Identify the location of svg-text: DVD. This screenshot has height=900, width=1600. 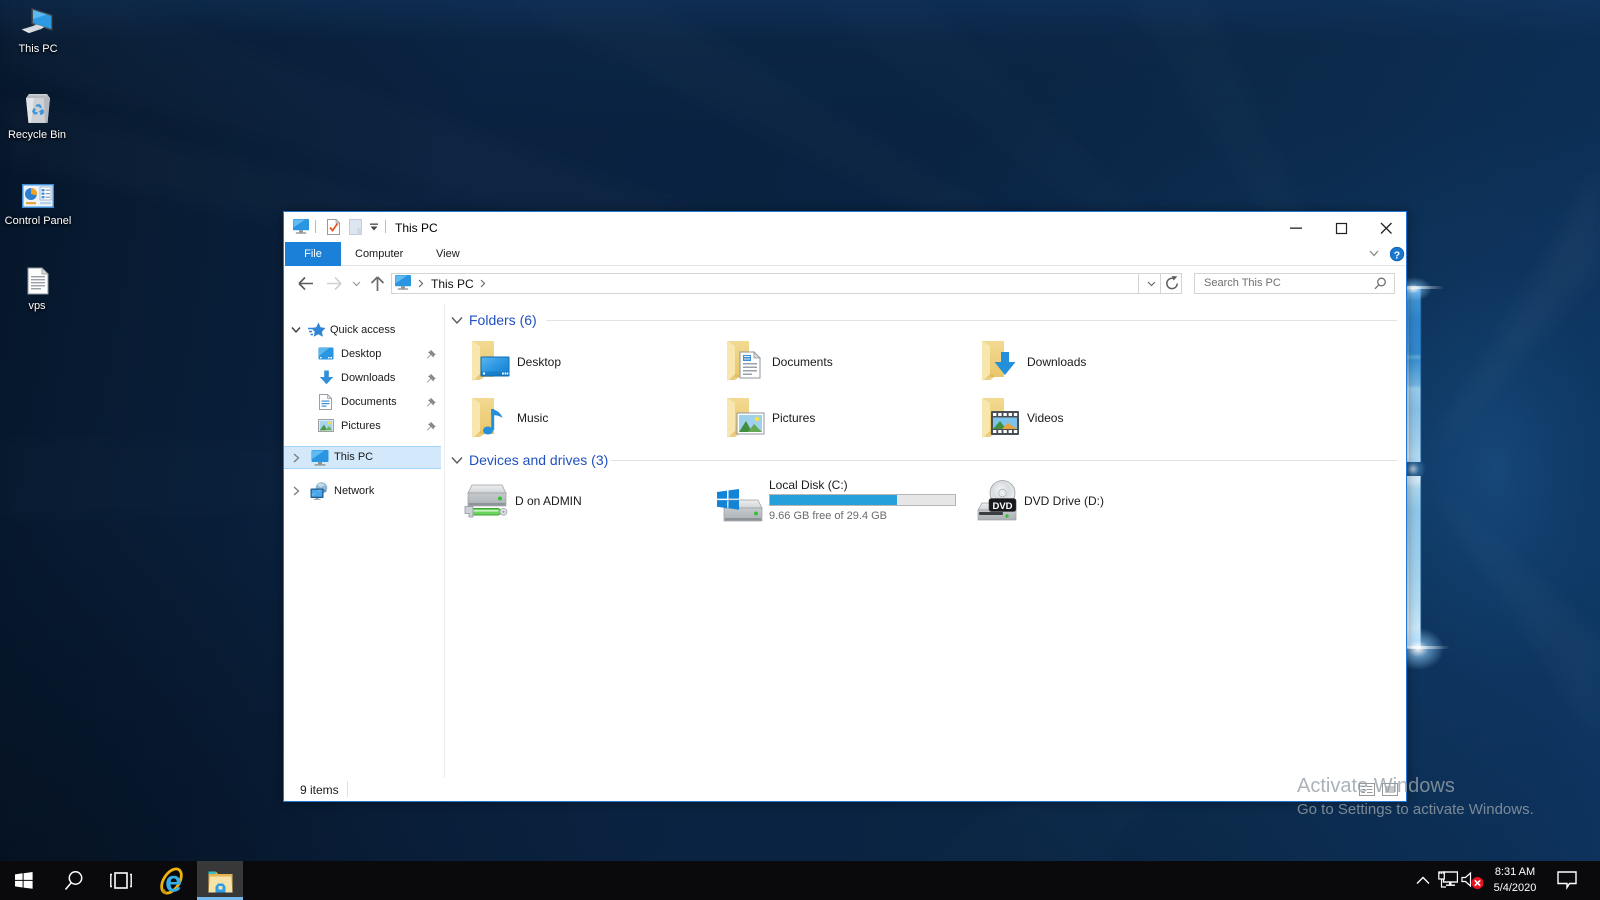
(1002, 506).